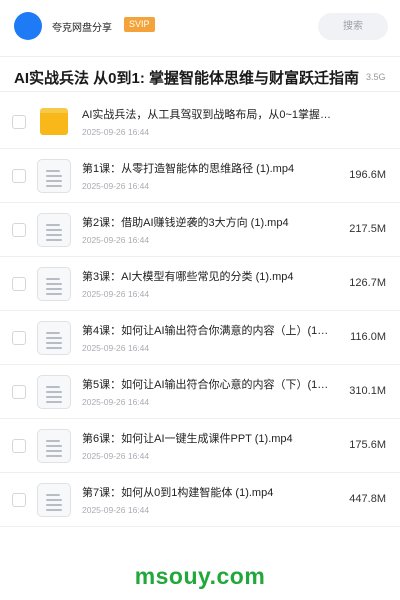  I want to click on item-name: 第6课：如何让AI一键生成课件PPT (1).mp4, so click(187, 439).